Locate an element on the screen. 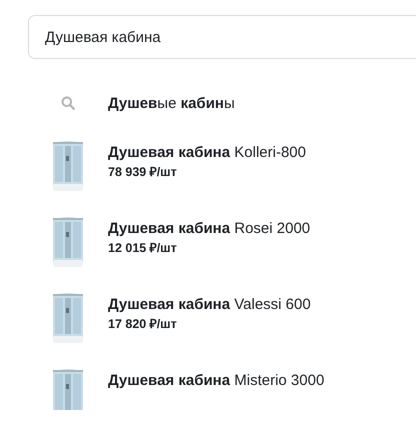  product-title: Душевая кабина Valessi 600 is located at coordinates (209, 305).